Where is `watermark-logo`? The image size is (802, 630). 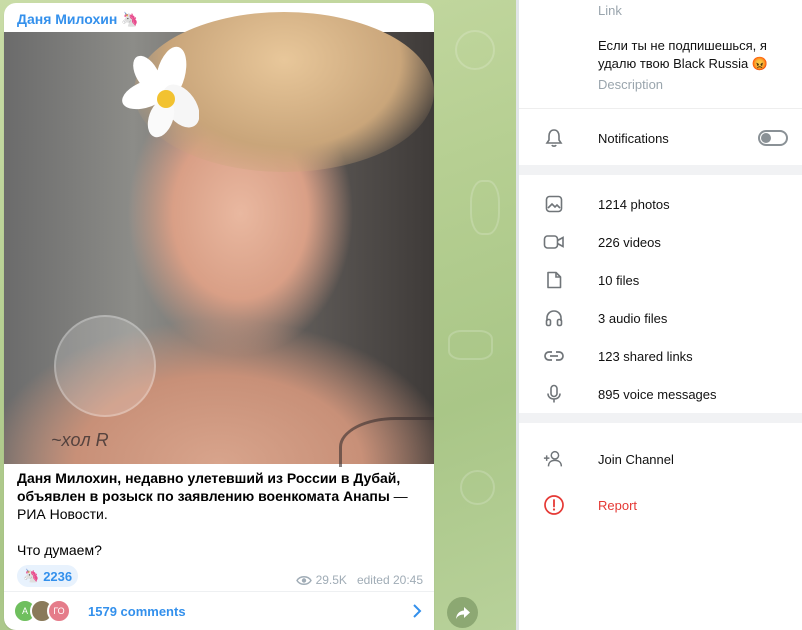
watermark-logo is located at coordinates (105, 366).